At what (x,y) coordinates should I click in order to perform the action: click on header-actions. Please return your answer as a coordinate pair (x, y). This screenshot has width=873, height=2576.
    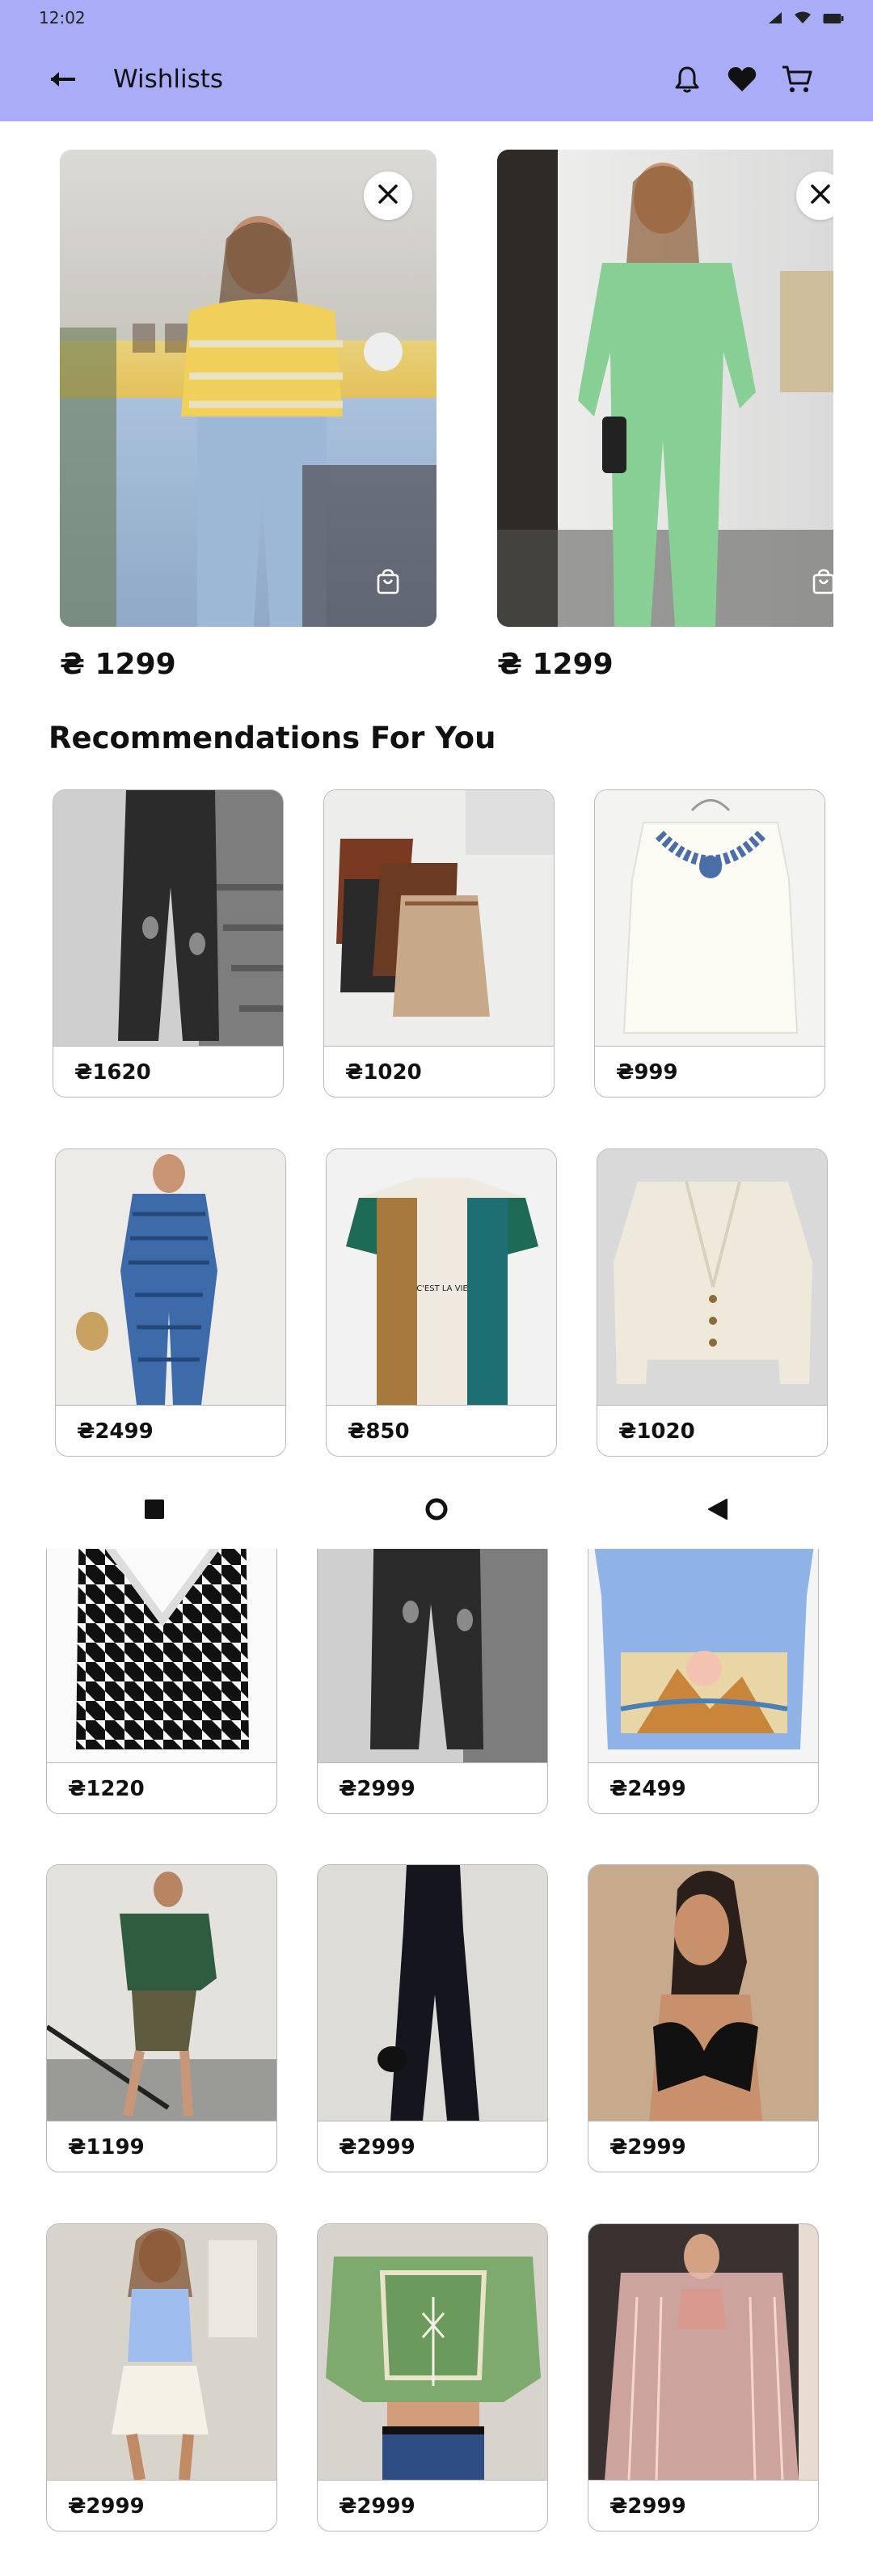
    Looking at the image, I should click on (742, 81).